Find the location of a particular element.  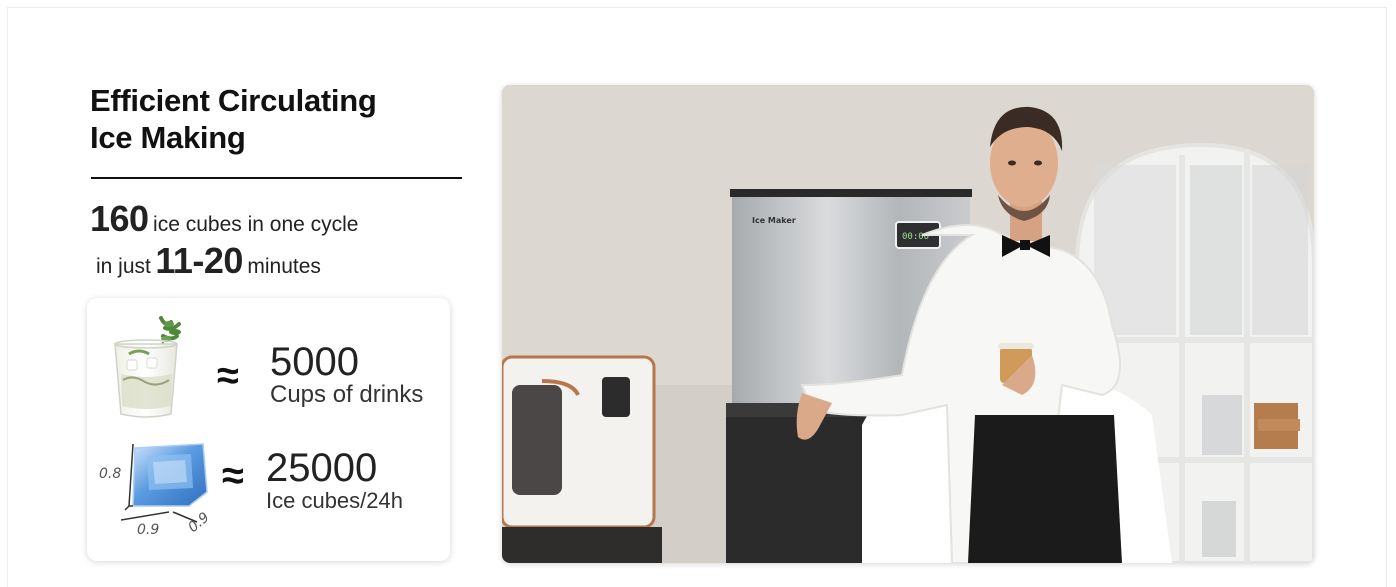

ice-cube-icon: 0.8 0.9 0.9 is located at coordinates (156, 489).